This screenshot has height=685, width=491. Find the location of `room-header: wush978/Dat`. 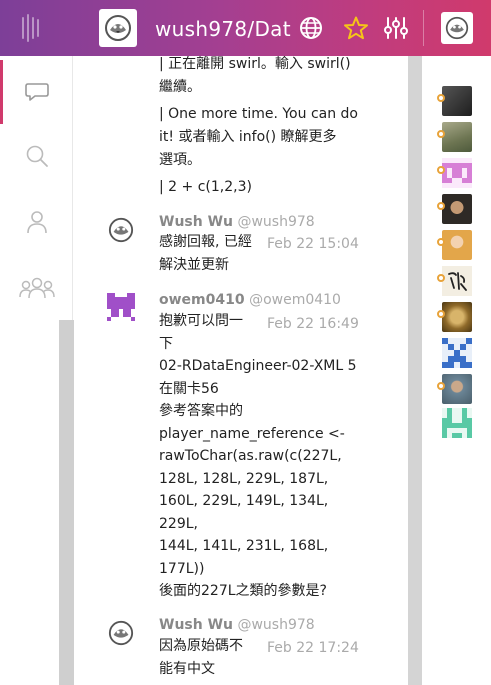

room-header: wush978/Dat is located at coordinates (245, 28).